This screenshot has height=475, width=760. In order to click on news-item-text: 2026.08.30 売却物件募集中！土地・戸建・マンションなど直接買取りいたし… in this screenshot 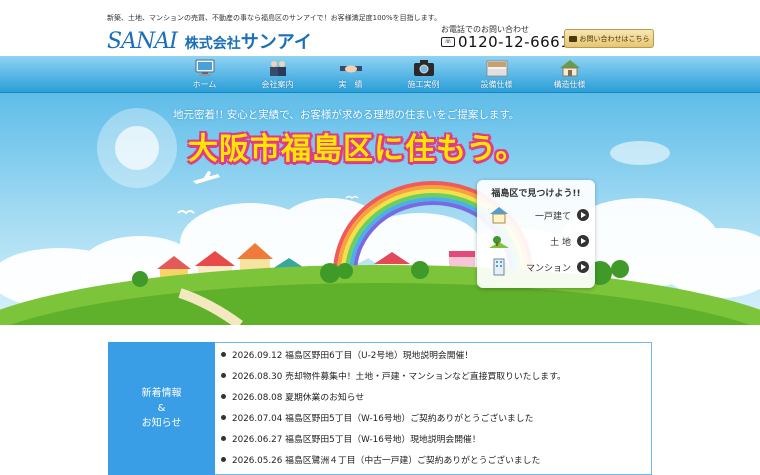, I will do `click(399, 376)`.